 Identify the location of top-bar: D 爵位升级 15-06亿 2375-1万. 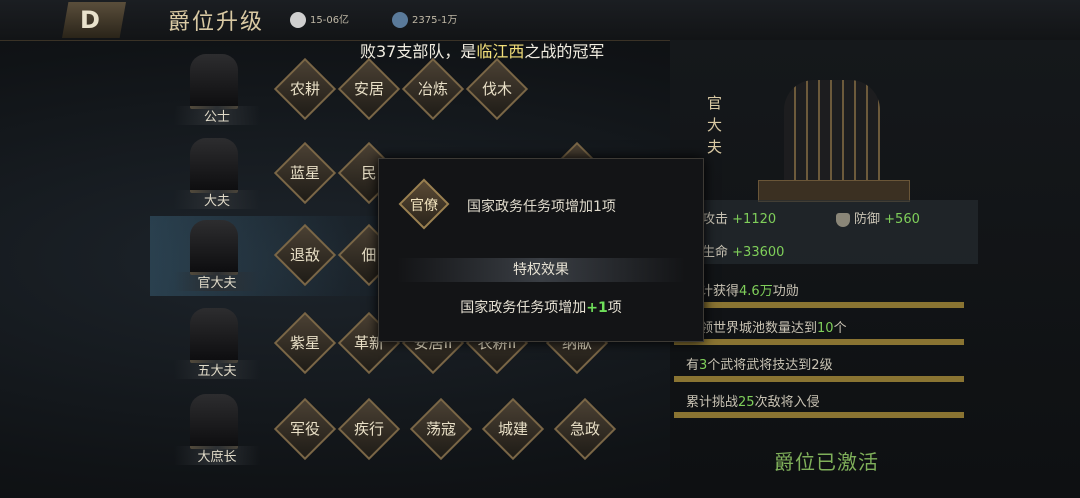
(540, 20).